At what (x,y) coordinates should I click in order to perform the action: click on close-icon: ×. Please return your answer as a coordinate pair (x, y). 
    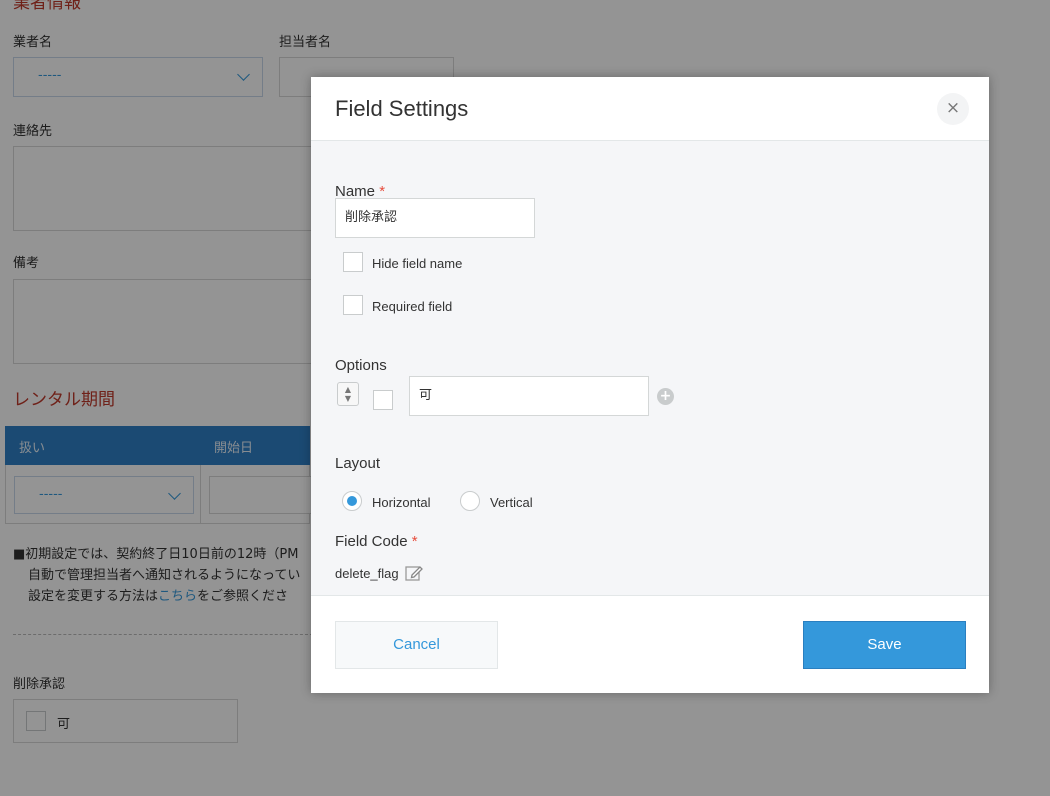
    Looking at the image, I should click on (953, 108).